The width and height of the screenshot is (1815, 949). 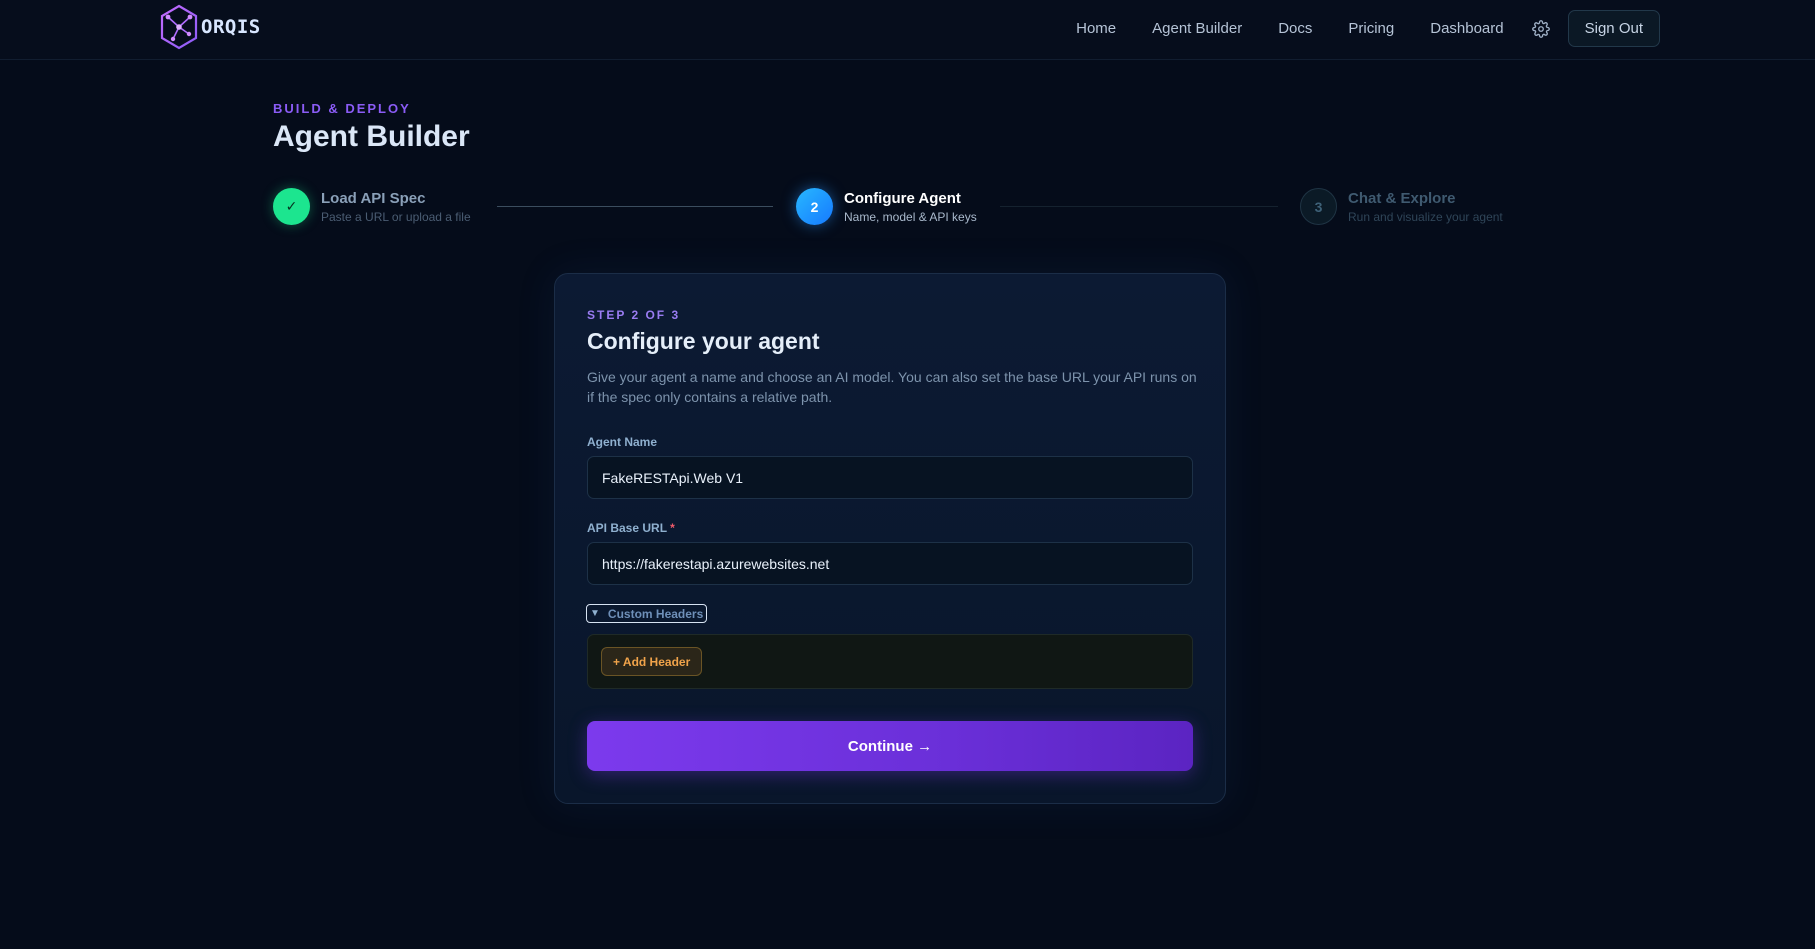 What do you see at coordinates (655, 613) in the screenshot?
I see `custom-headers-label: Custom Headers` at bounding box center [655, 613].